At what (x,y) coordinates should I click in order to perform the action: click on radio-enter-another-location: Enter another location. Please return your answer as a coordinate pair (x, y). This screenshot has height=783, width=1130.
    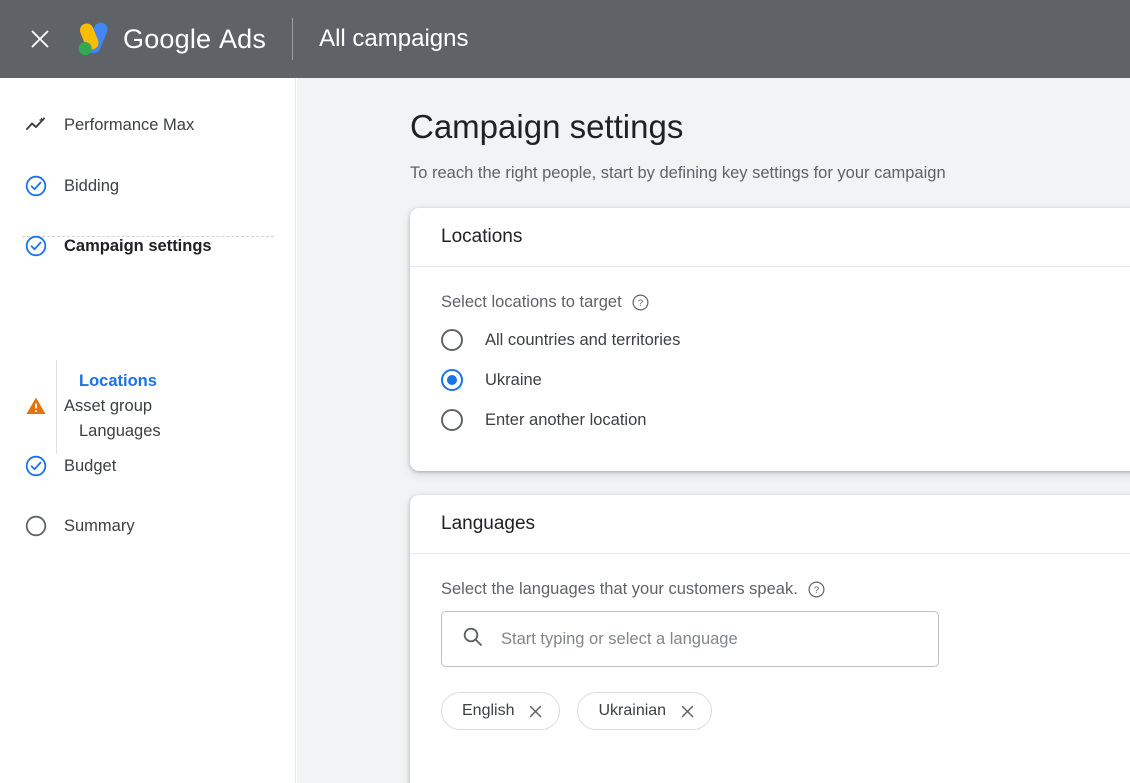
    Looking at the image, I should click on (785, 420).